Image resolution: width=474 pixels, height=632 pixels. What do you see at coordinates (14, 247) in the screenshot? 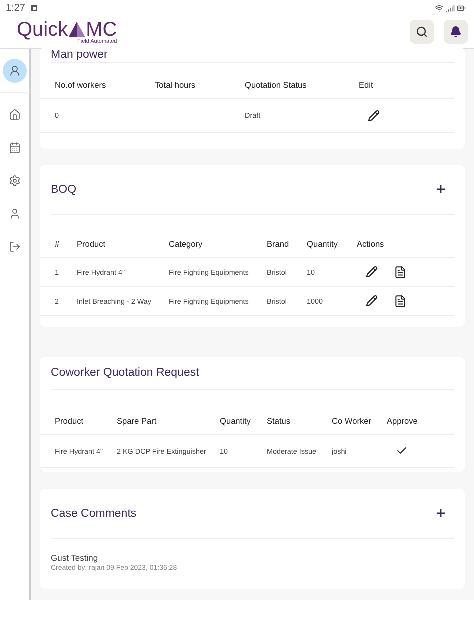
I see `logout-icon` at bounding box center [14, 247].